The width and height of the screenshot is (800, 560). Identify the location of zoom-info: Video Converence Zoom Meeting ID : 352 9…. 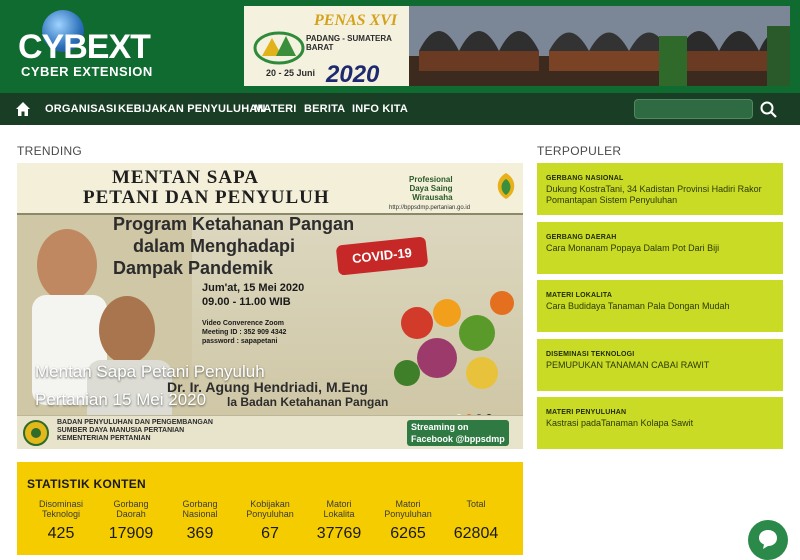
(244, 332).